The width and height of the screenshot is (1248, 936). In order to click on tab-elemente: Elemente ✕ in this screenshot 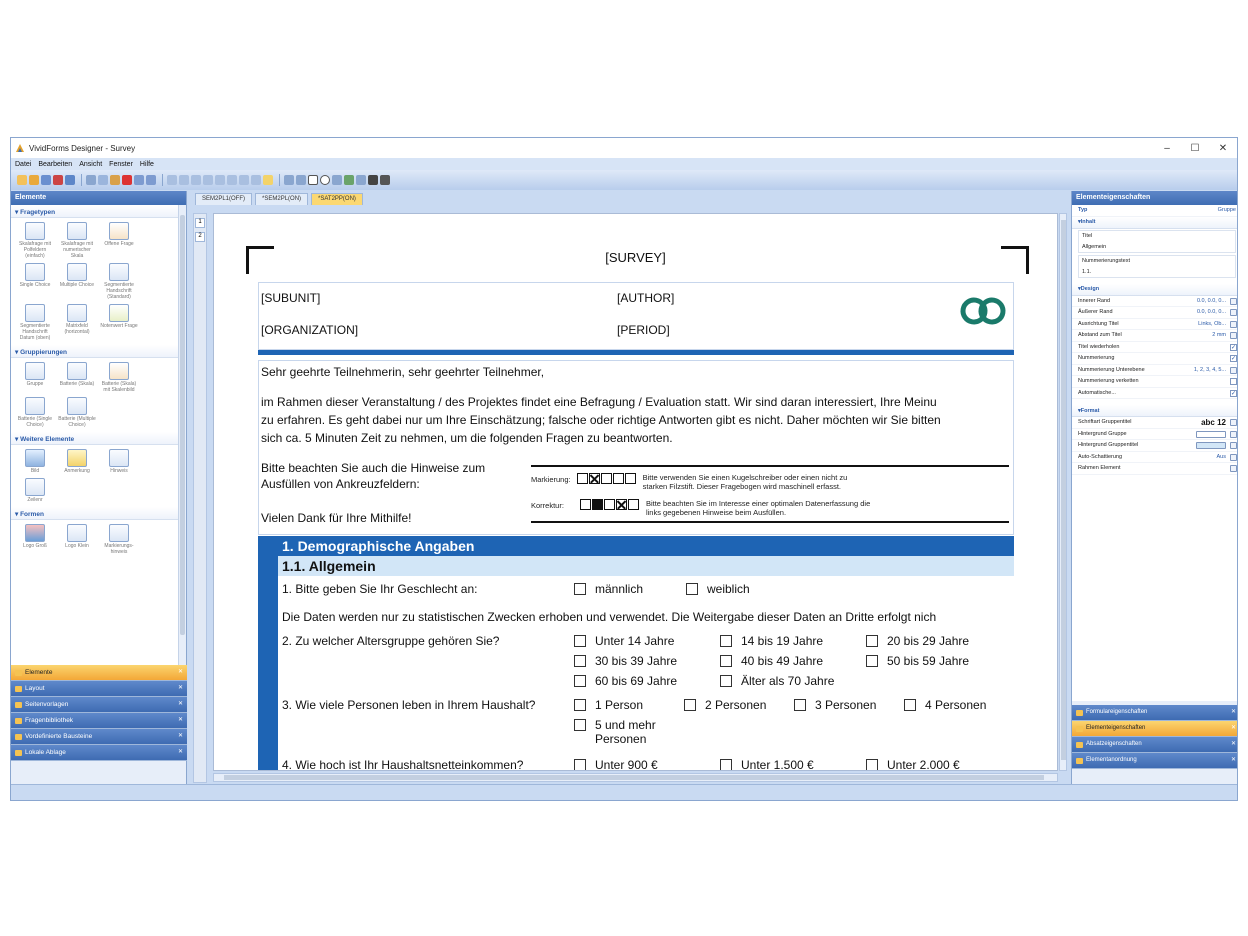, I will do `click(99, 673)`.